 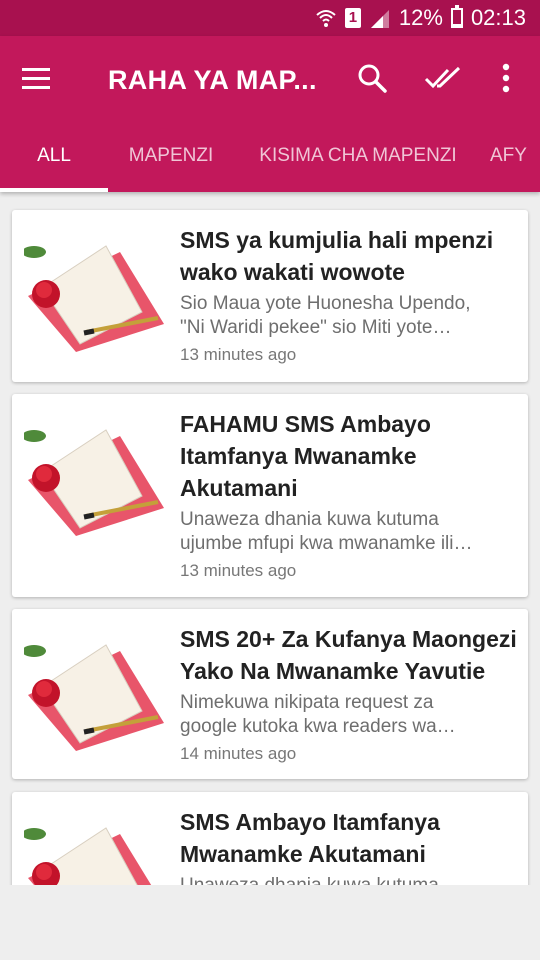 I want to click on active-tab-indicator, so click(x=54, y=190).